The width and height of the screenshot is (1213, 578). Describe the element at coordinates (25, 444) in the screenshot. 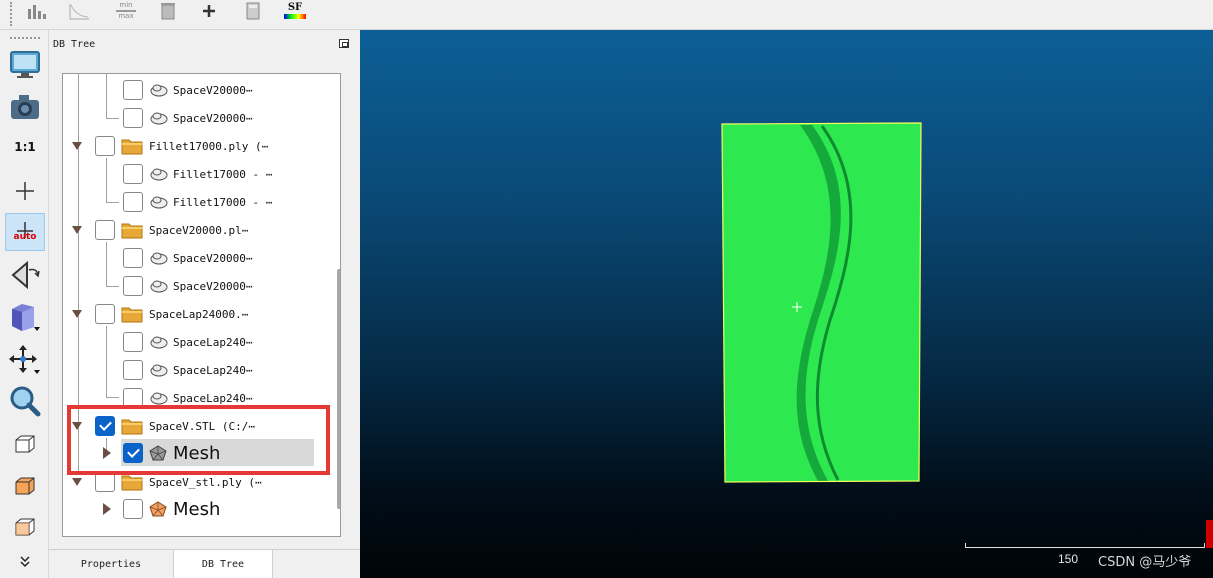

I see `front-view-icon` at that location.